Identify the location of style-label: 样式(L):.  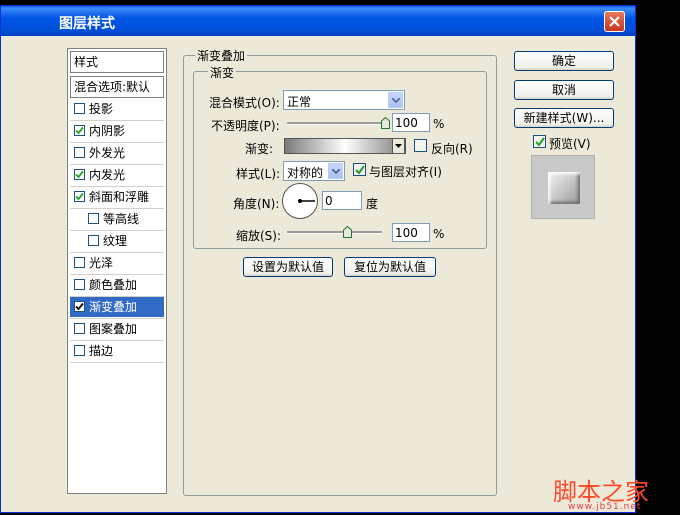
(258, 174).